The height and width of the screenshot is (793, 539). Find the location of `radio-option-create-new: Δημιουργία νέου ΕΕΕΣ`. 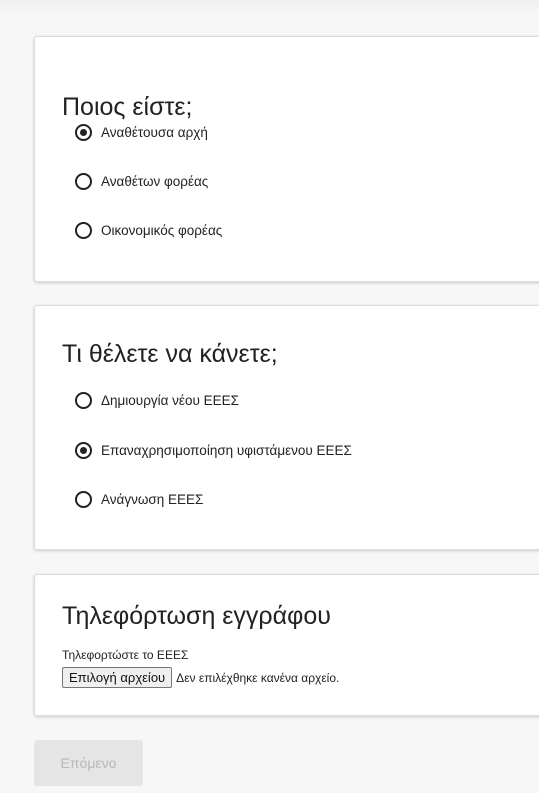

radio-option-create-new: Δημιουργία νέου ΕΕΕΣ is located at coordinates (157, 400).